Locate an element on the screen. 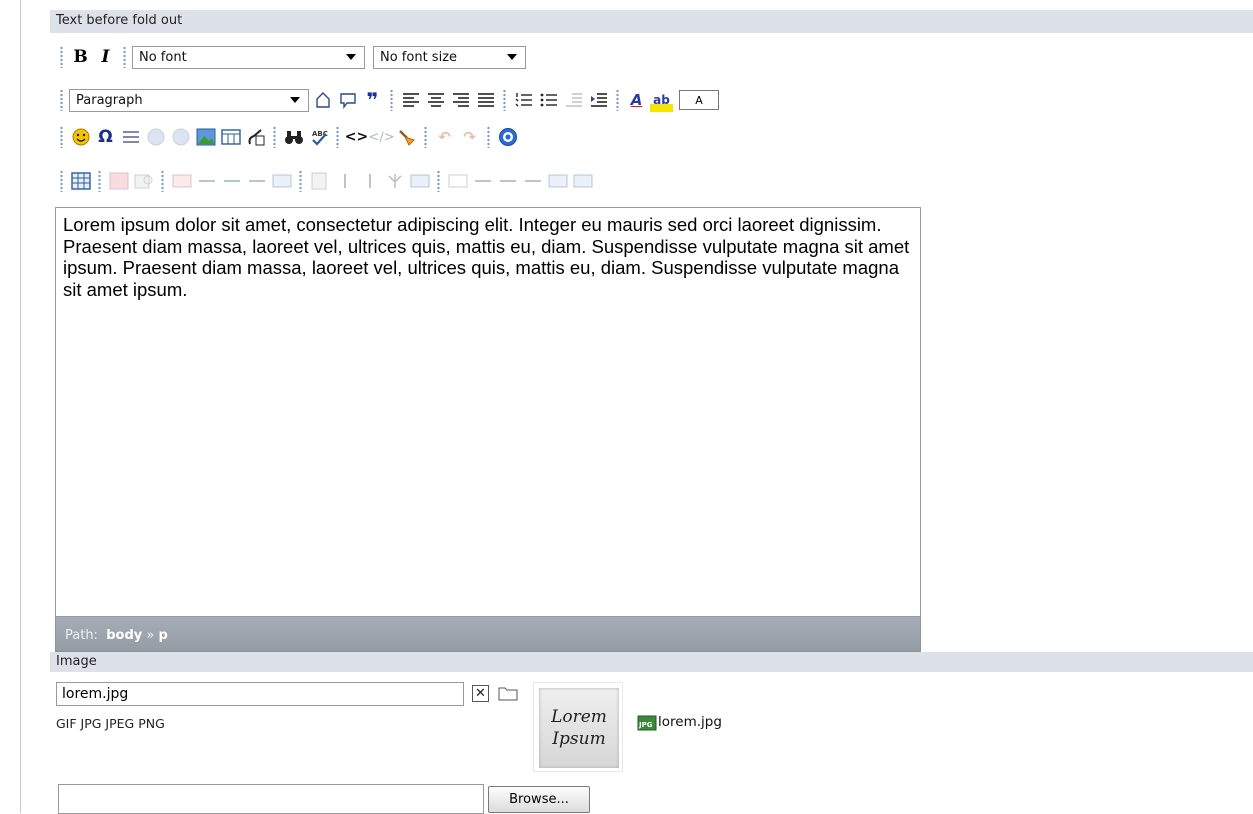  row-after-icon is located at coordinates (206, 181).